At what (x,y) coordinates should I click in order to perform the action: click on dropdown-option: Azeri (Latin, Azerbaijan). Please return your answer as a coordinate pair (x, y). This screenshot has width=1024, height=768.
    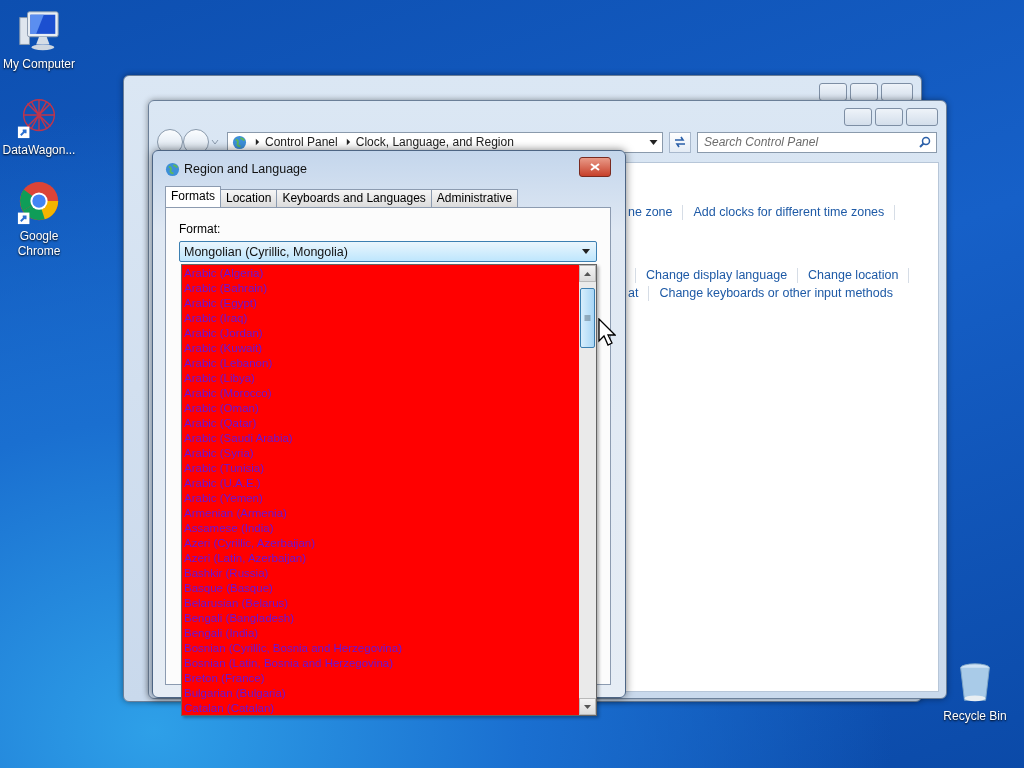
    Looking at the image, I should click on (380, 558).